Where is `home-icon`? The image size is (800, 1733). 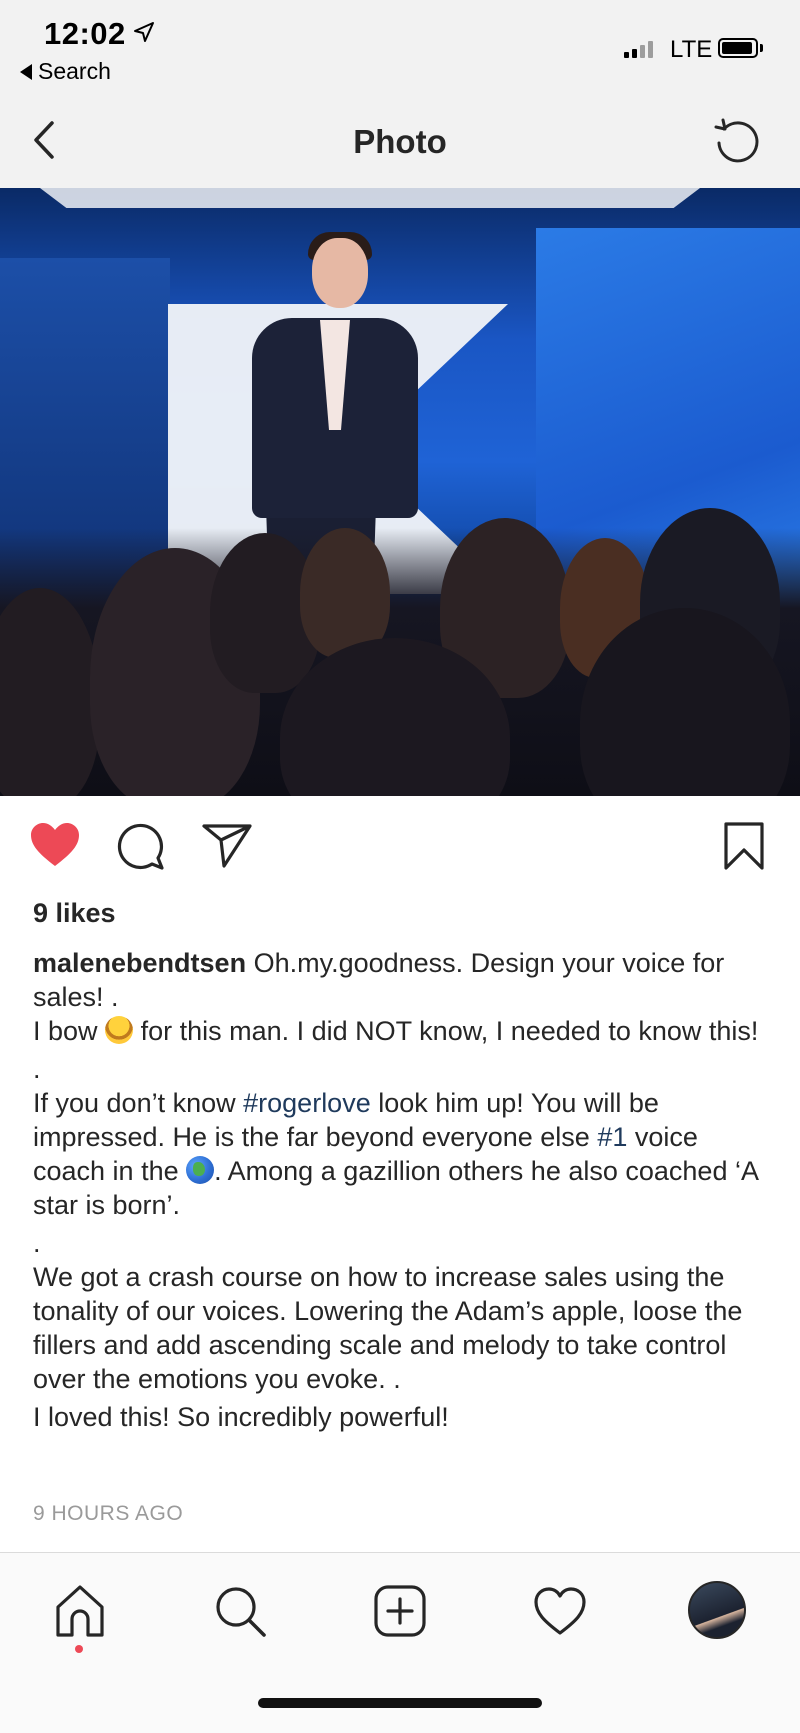
home-icon is located at coordinates (80, 1611).